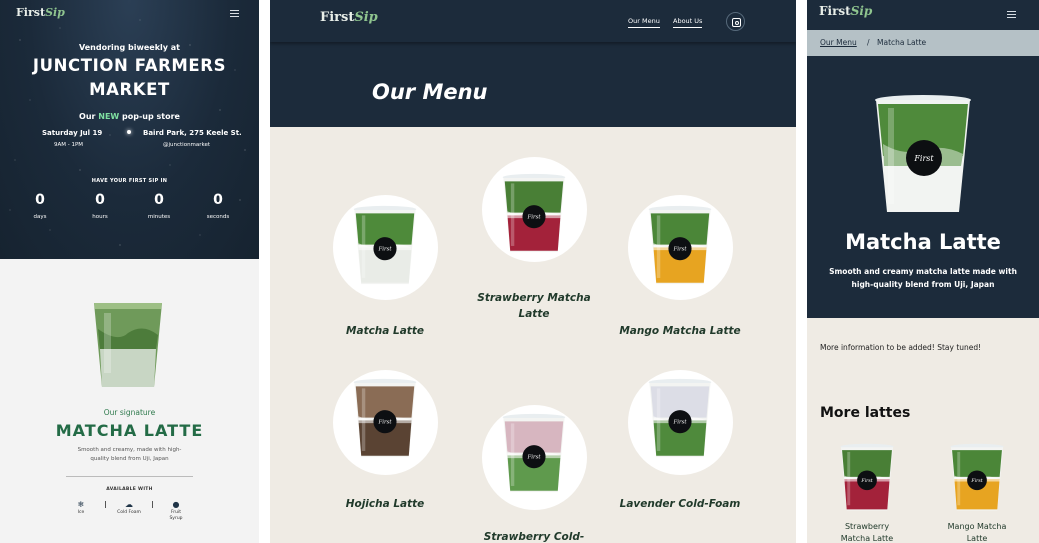  I want to click on popup-pre: Our, so click(89, 116).